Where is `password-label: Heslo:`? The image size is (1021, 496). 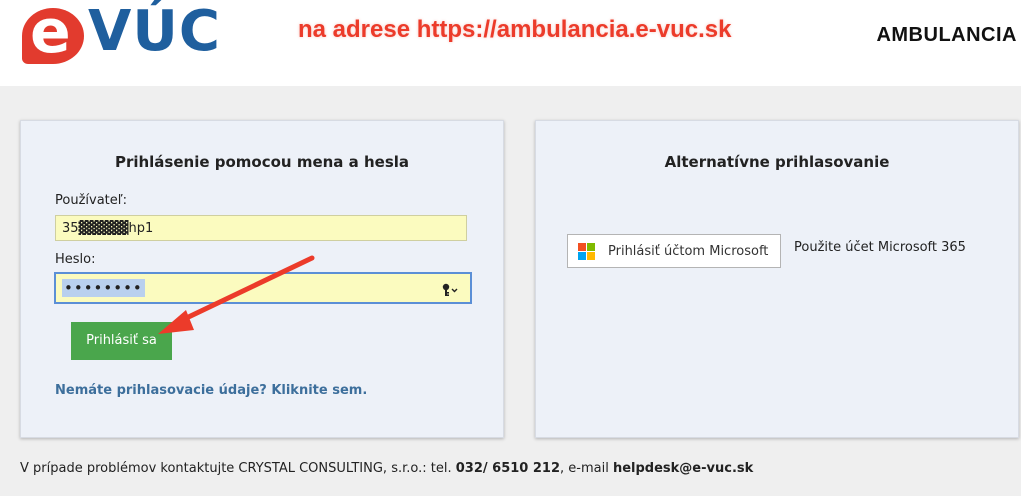 password-label: Heslo: is located at coordinates (75, 259).